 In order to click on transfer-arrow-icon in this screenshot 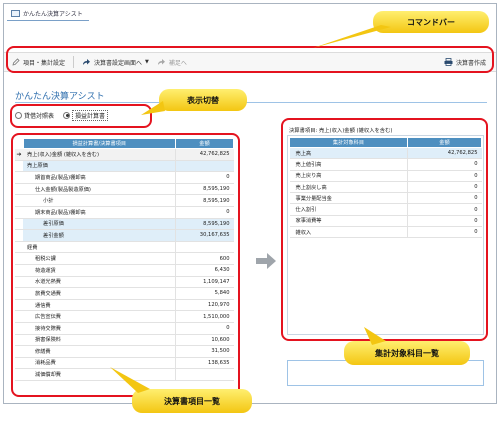, I will do `click(266, 261)`.